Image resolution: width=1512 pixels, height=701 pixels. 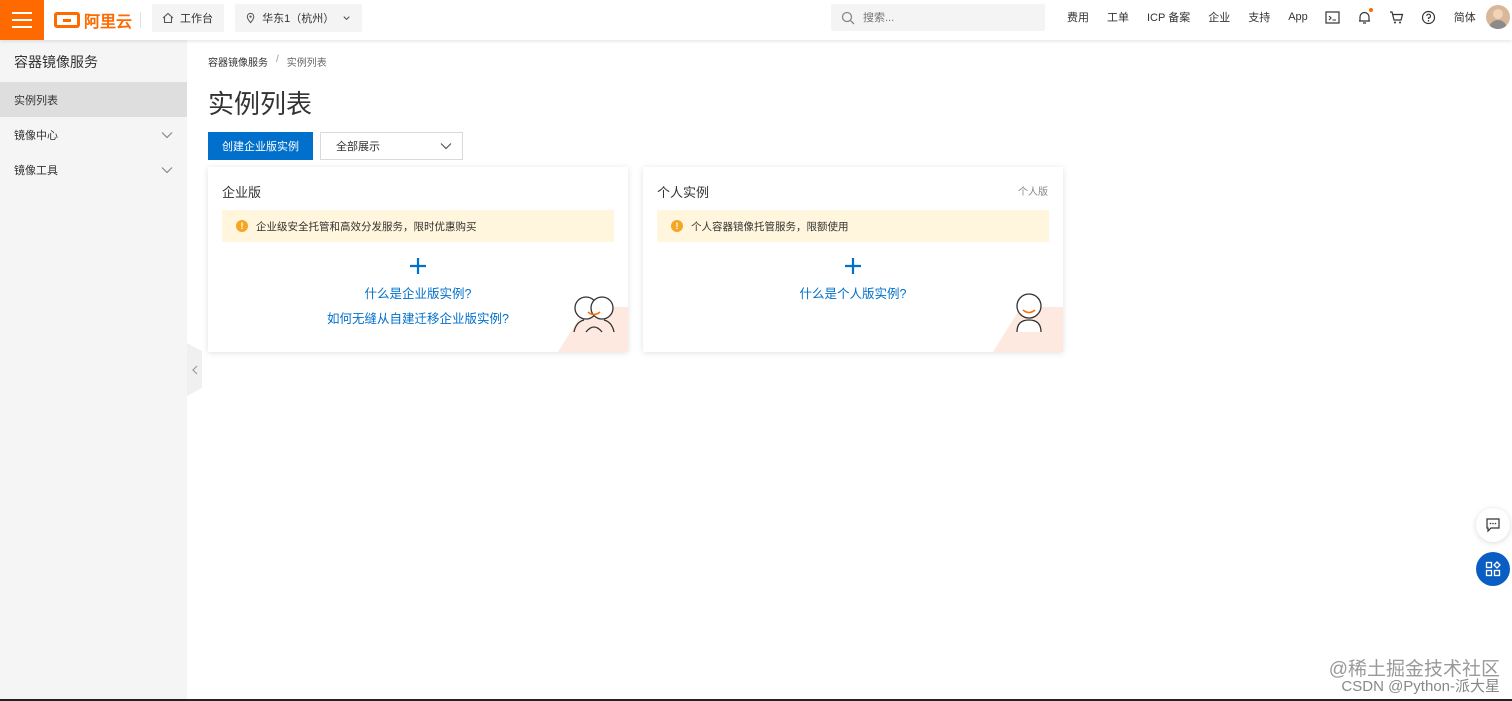 What do you see at coordinates (260, 146) in the screenshot?
I see `create-enterprise-instance-button: 创建企业版实例` at bounding box center [260, 146].